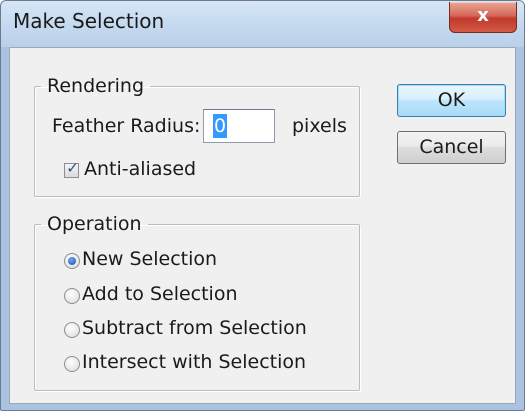  I want to click on radio-new-selection, so click(72, 261).